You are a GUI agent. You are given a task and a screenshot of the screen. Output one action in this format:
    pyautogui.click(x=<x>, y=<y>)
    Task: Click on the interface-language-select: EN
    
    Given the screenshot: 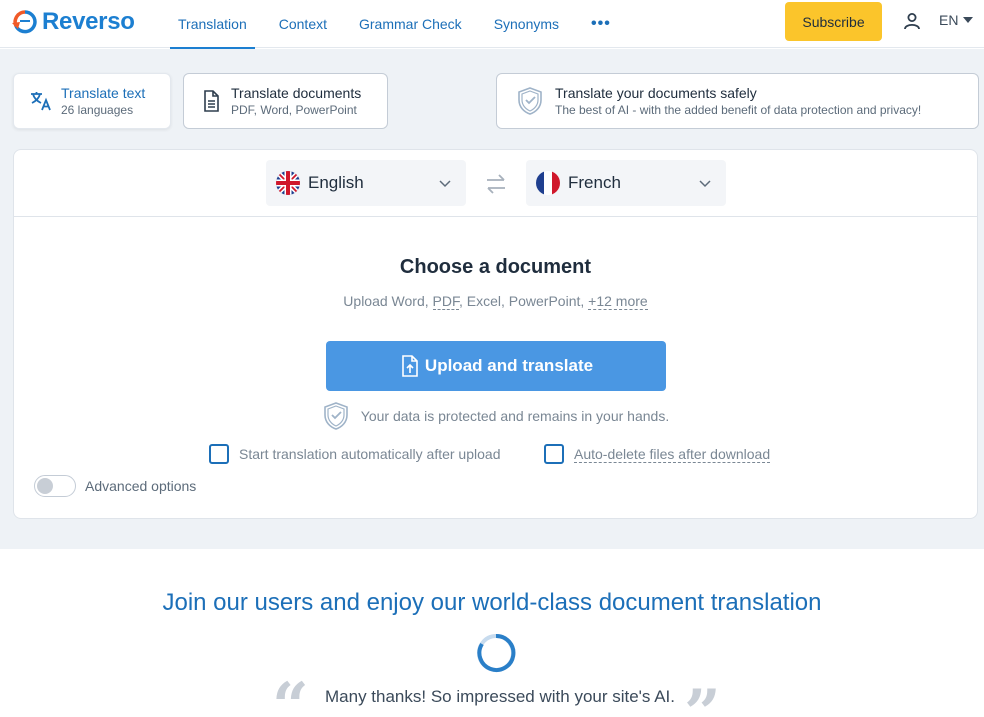 What is the action you would take?
    pyautogui.click(x=956, y=20)
    